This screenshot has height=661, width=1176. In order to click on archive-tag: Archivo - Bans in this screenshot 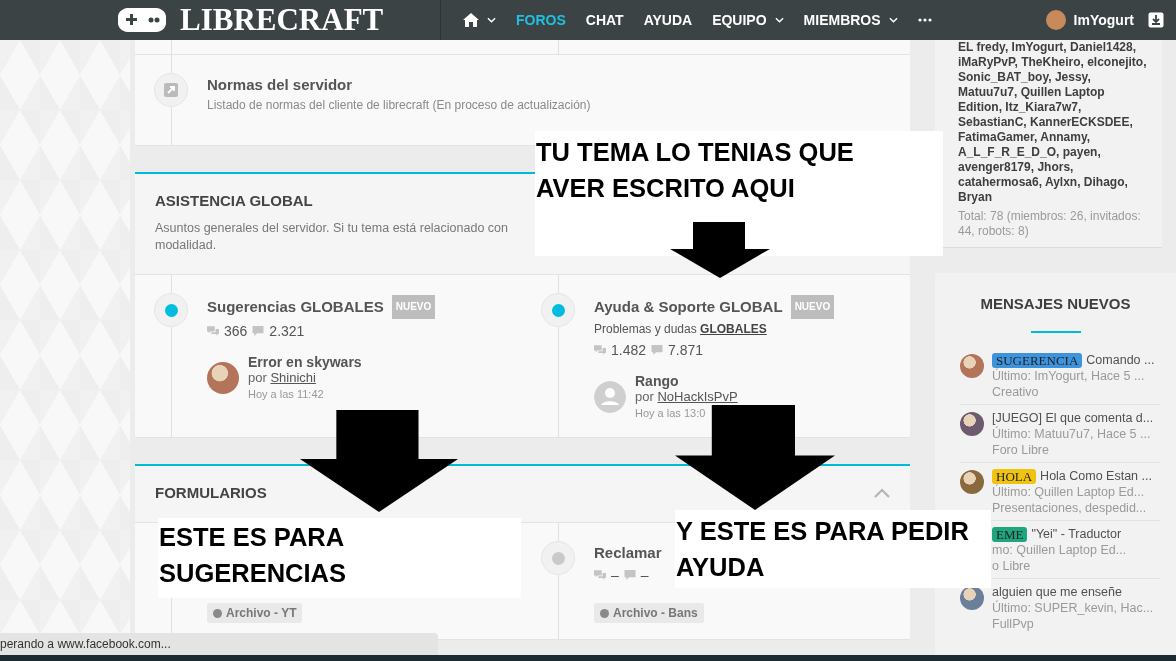, I will do `click(649, 613)`.